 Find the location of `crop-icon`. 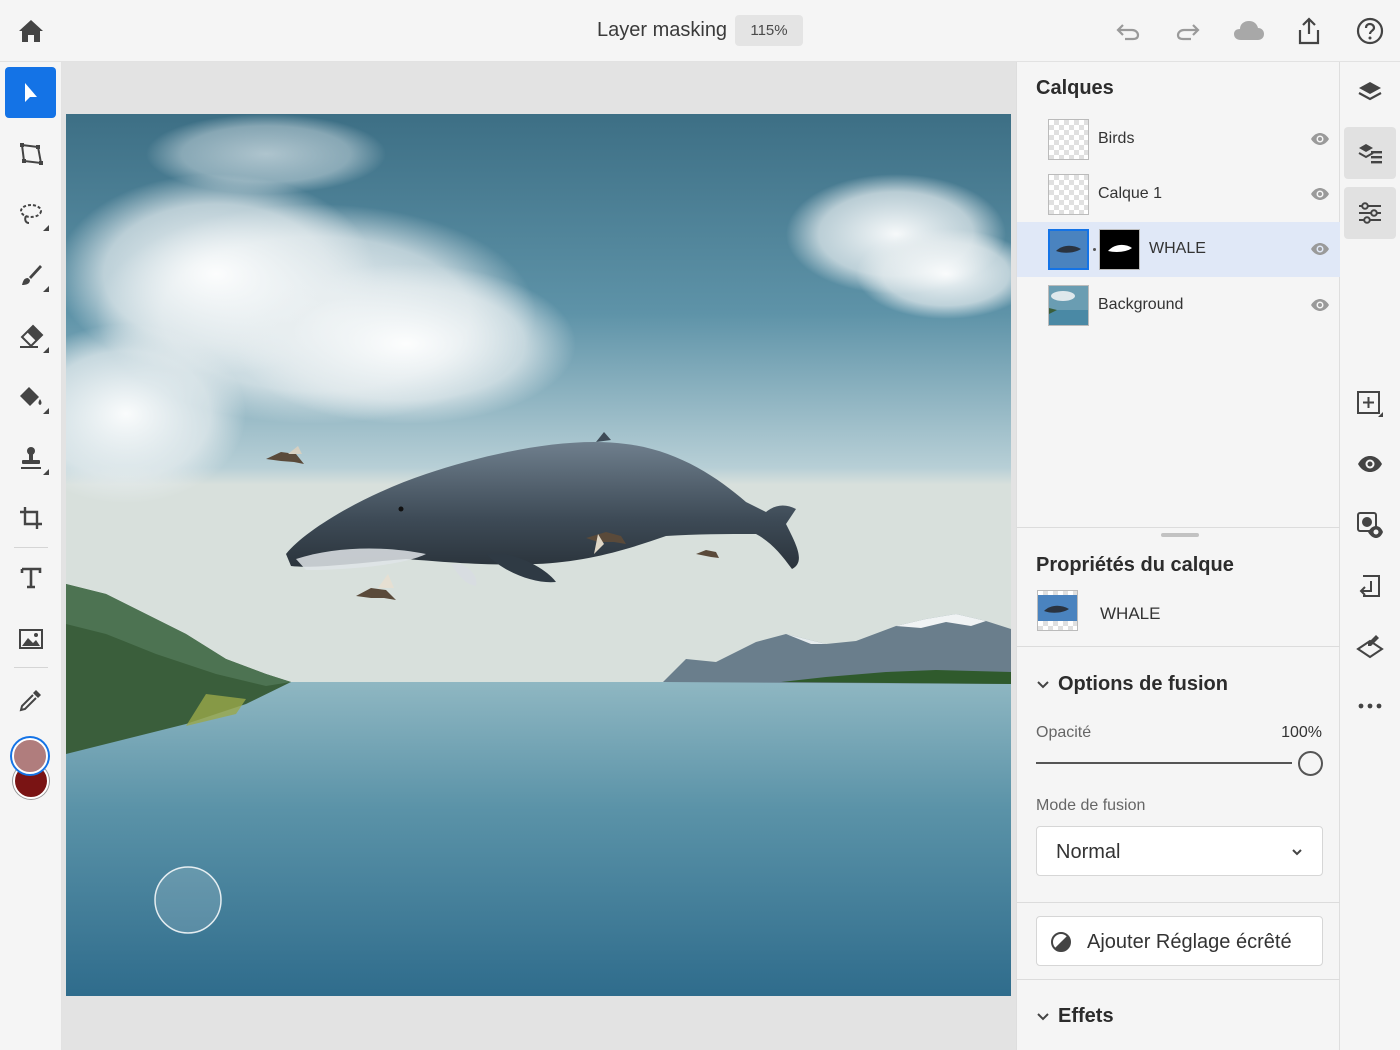

crop-icon is located at coordinates (30, 517).